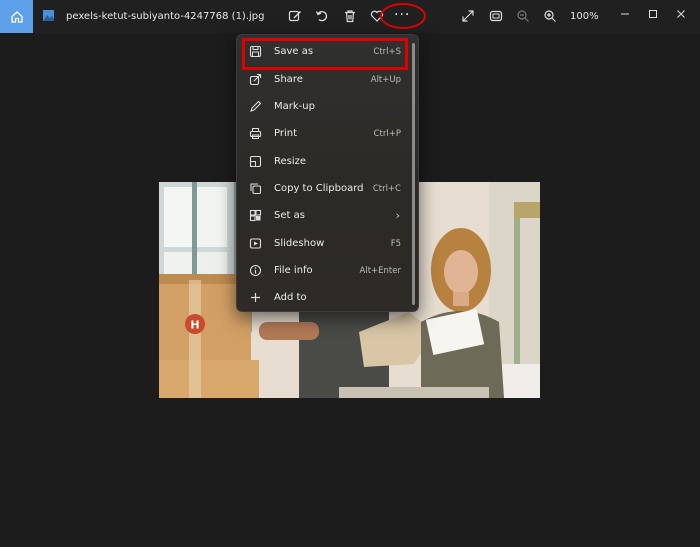  What do you see at coordinates (256, 271) in the screenshot?
I see `info-icon` at bounding box center [256, 271].